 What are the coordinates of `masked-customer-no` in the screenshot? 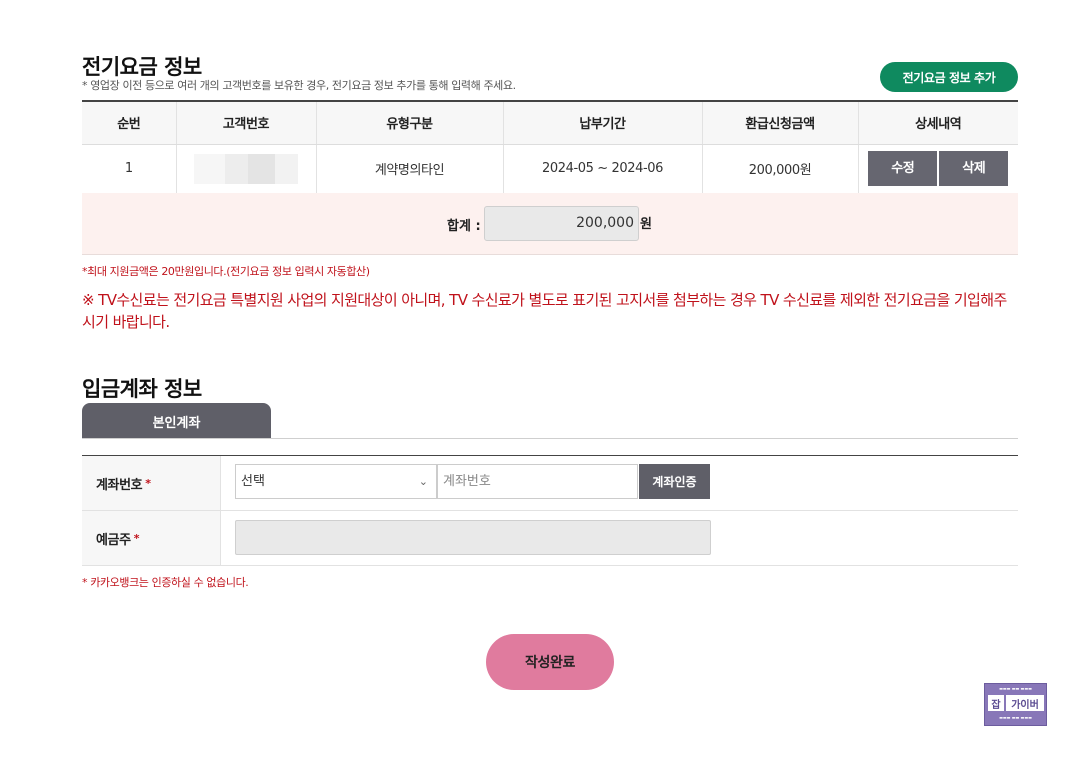 It's located at (246, 168).